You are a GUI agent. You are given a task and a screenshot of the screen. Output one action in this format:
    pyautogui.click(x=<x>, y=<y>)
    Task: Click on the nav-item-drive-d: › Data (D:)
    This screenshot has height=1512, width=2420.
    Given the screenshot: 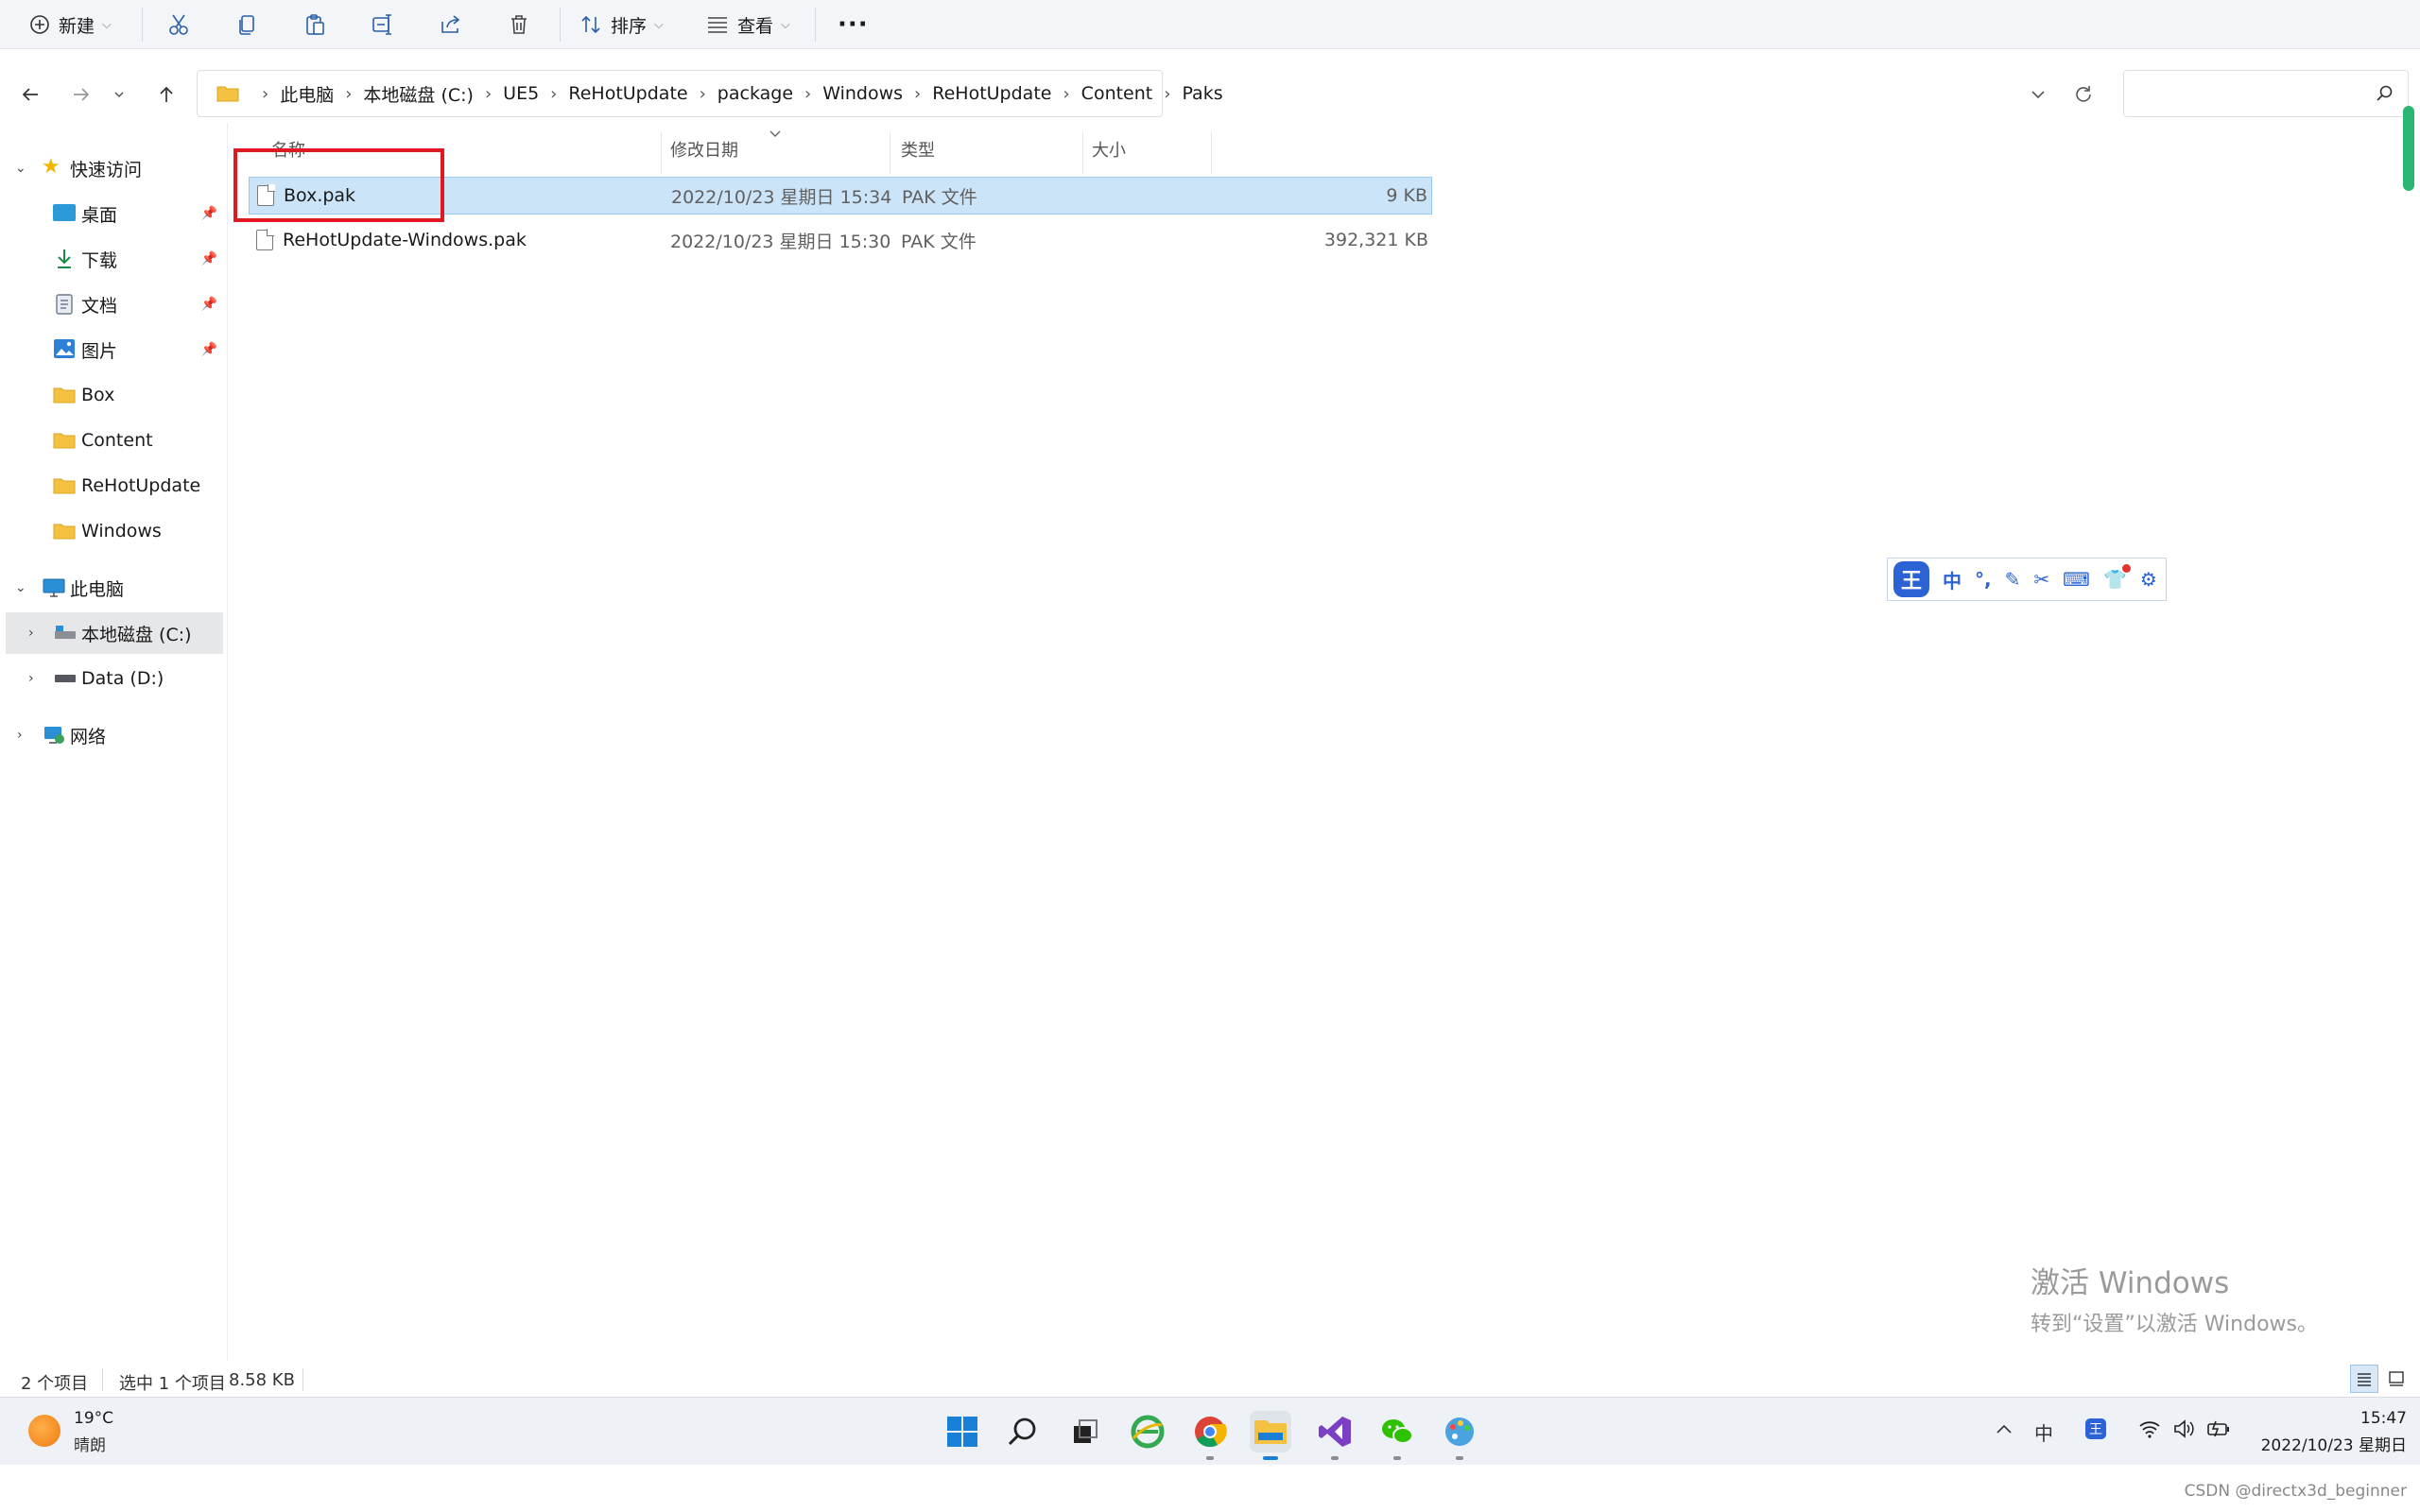 What is the action you would take?
    pyautogui.click(x=111, y=678)
    